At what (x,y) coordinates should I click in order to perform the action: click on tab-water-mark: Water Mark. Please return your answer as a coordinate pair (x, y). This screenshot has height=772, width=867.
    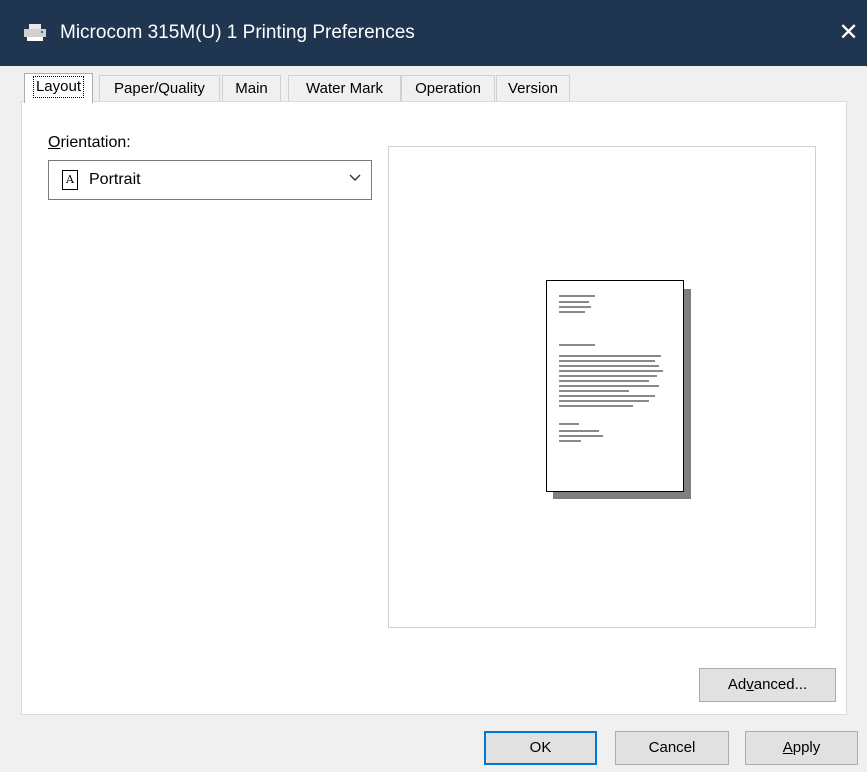
    Looking at the image, I should click on (344, 88).